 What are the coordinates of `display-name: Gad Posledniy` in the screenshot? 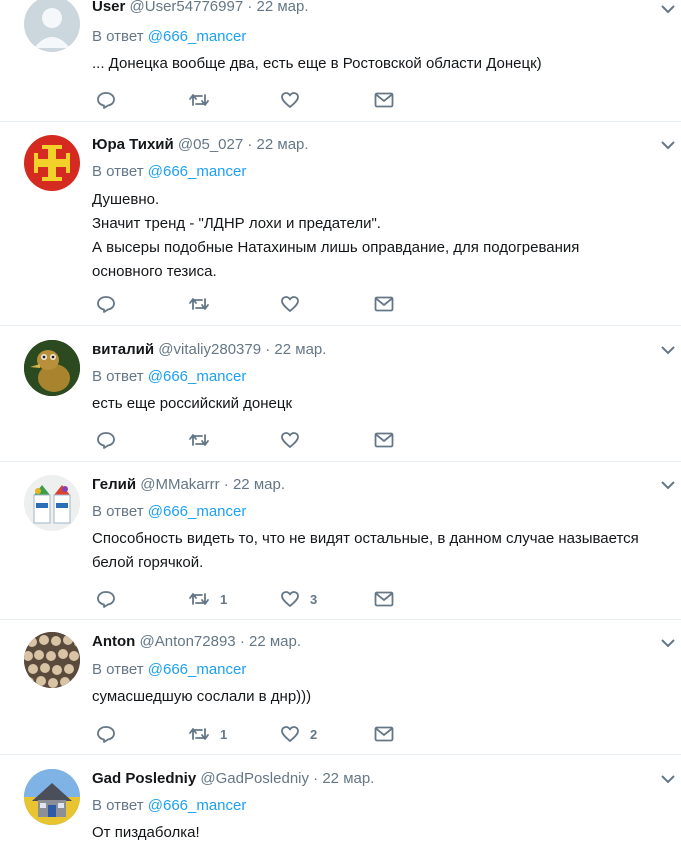 It's located at (144, 778).